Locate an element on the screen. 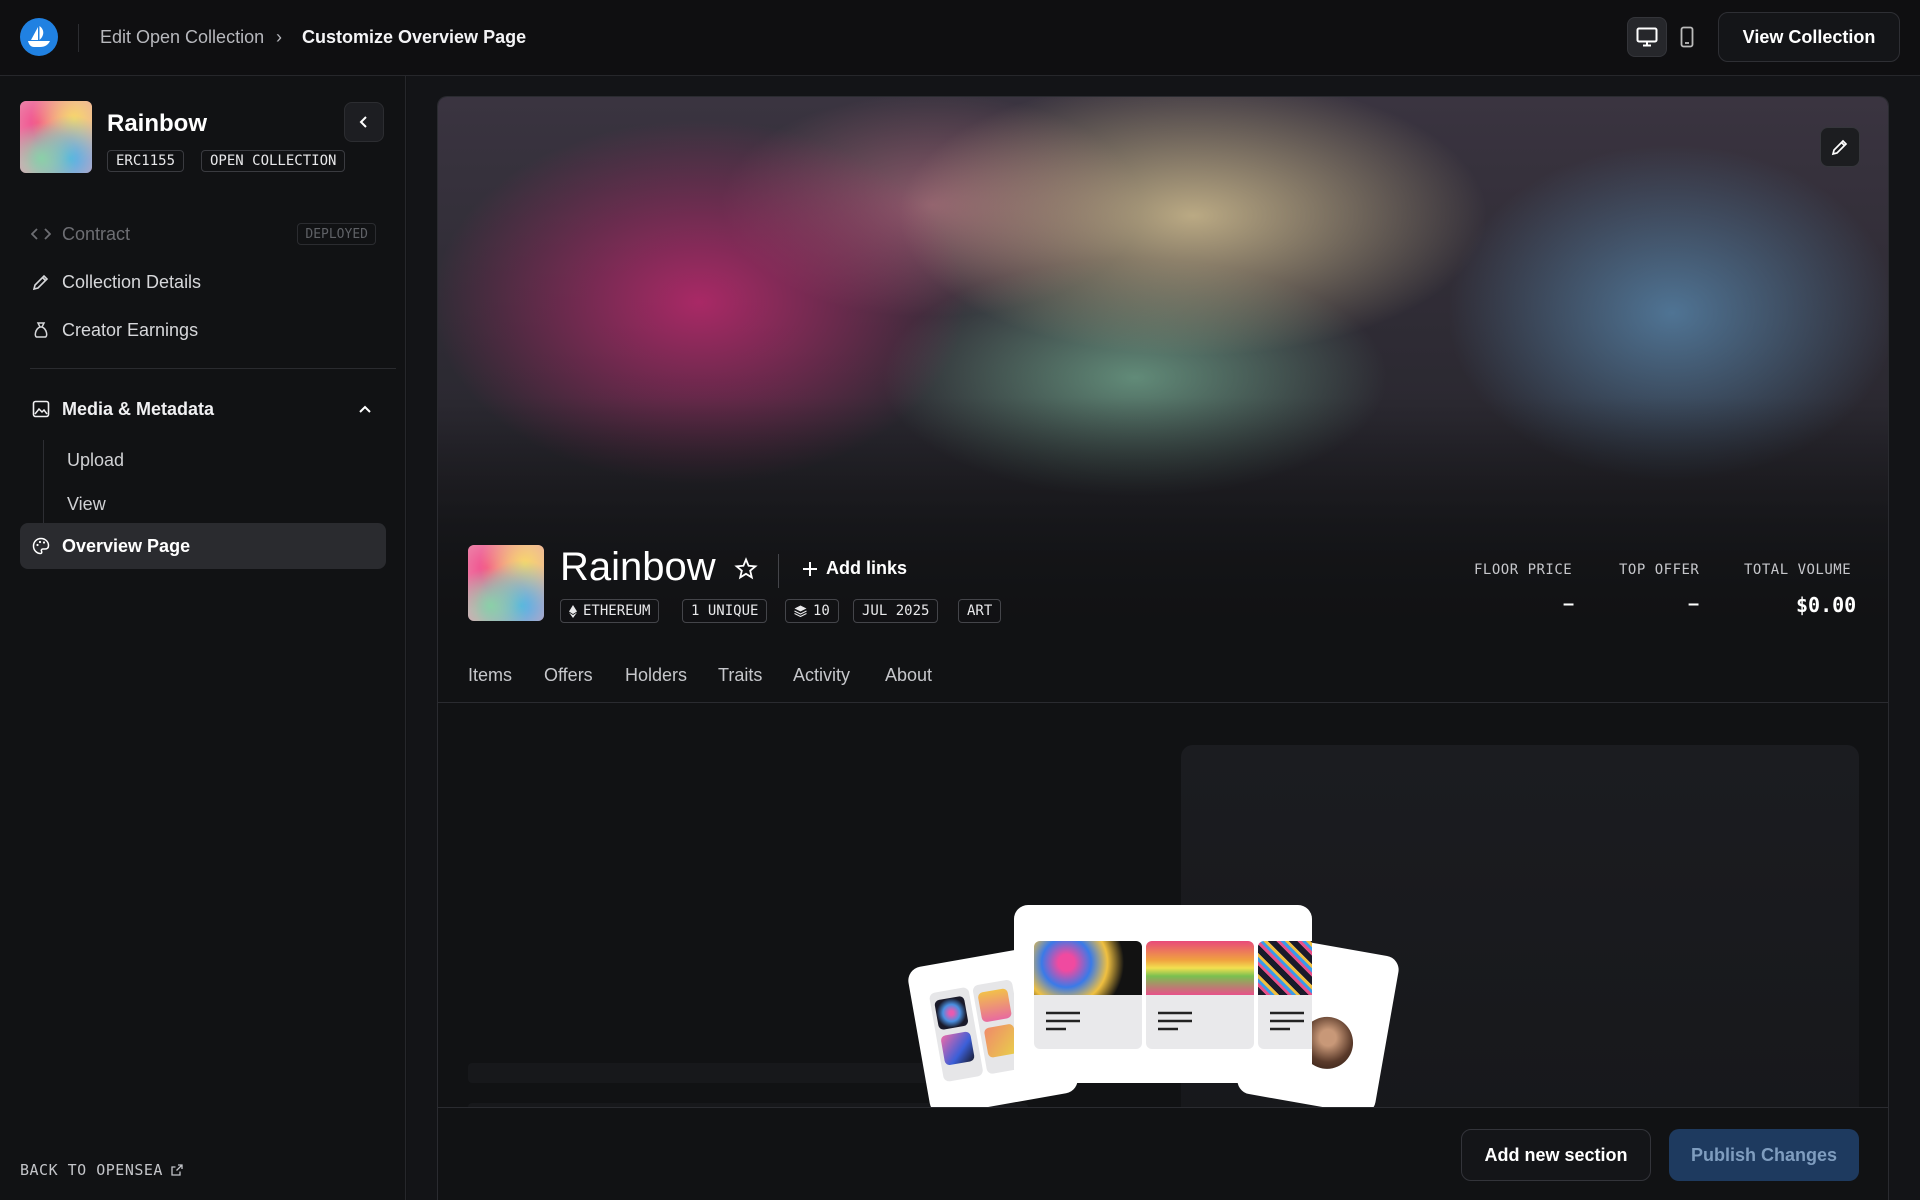 The height and width of the screenshot is (1200, 1920). mobile-preview-button is located at coordinates (1687, 37).